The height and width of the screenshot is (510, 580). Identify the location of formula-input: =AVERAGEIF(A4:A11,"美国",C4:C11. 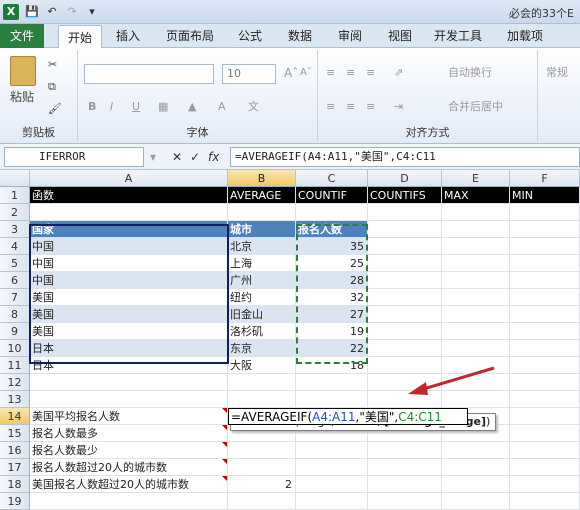
(405, 157).